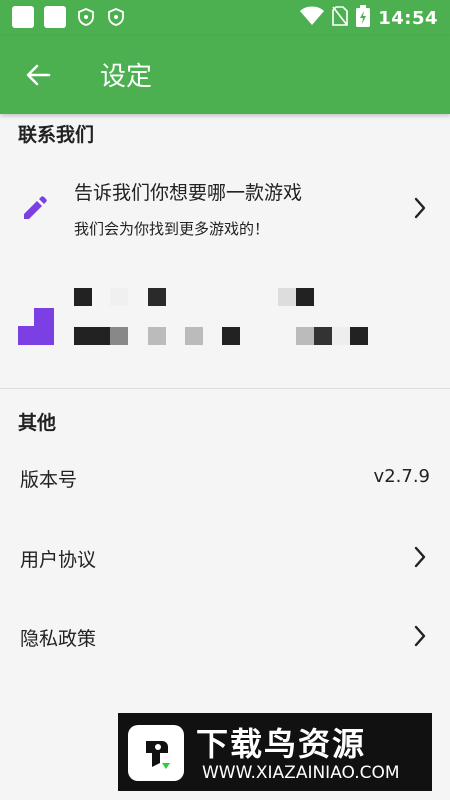 Image resolution: width=450 pixels, height=800 pixels. What do you see at coordinates (312, 18) in the screenshot?
I see `wifi-icon` at bounding box center [312, 18].